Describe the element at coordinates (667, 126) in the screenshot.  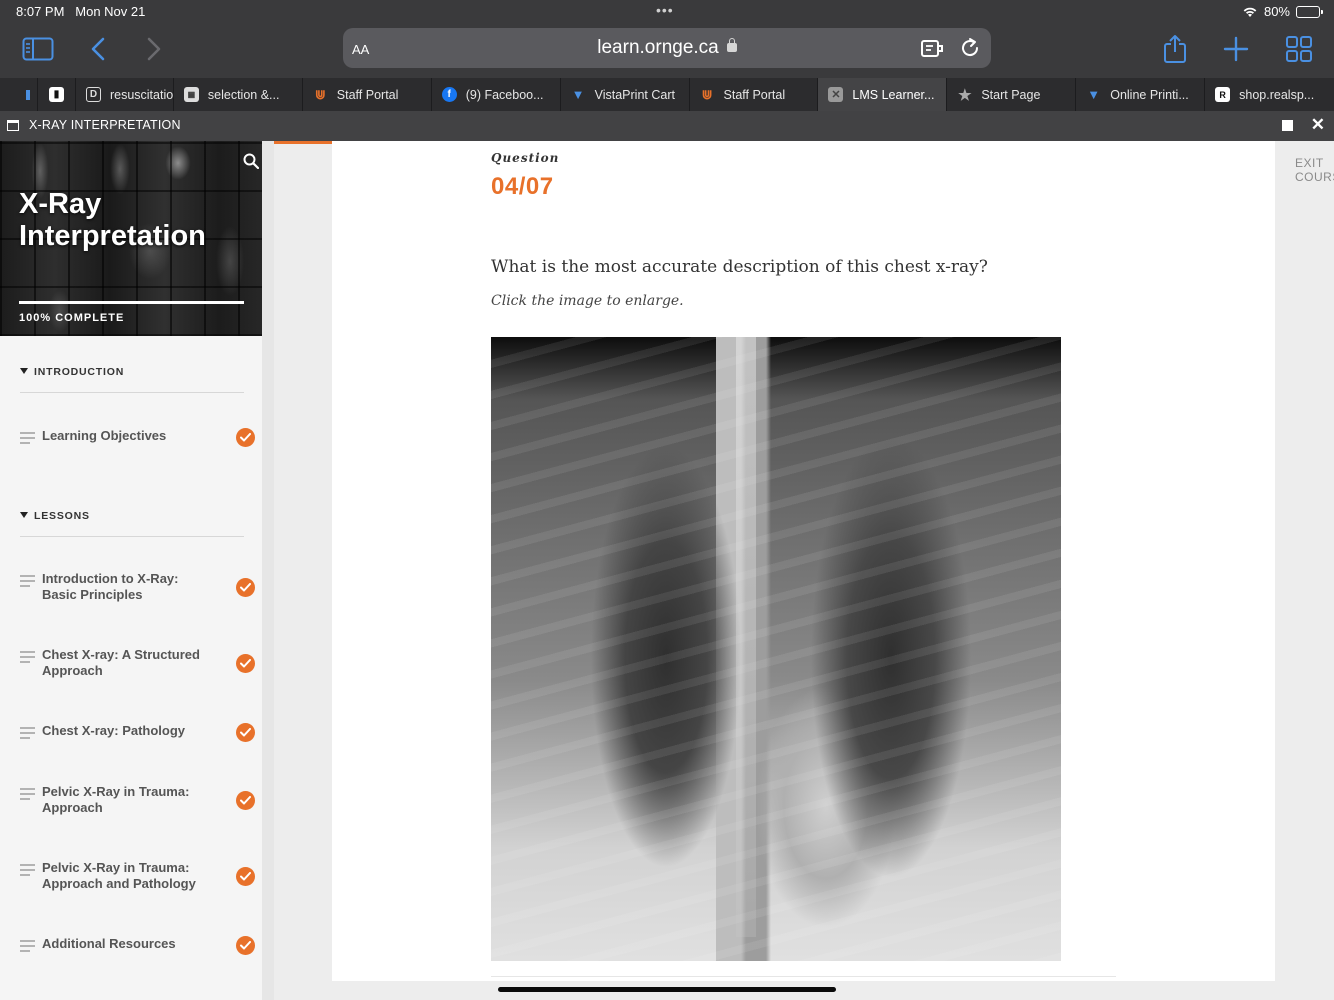
I see `course-window-bar: X-RAY INTERPRETATION ✕` at that location.